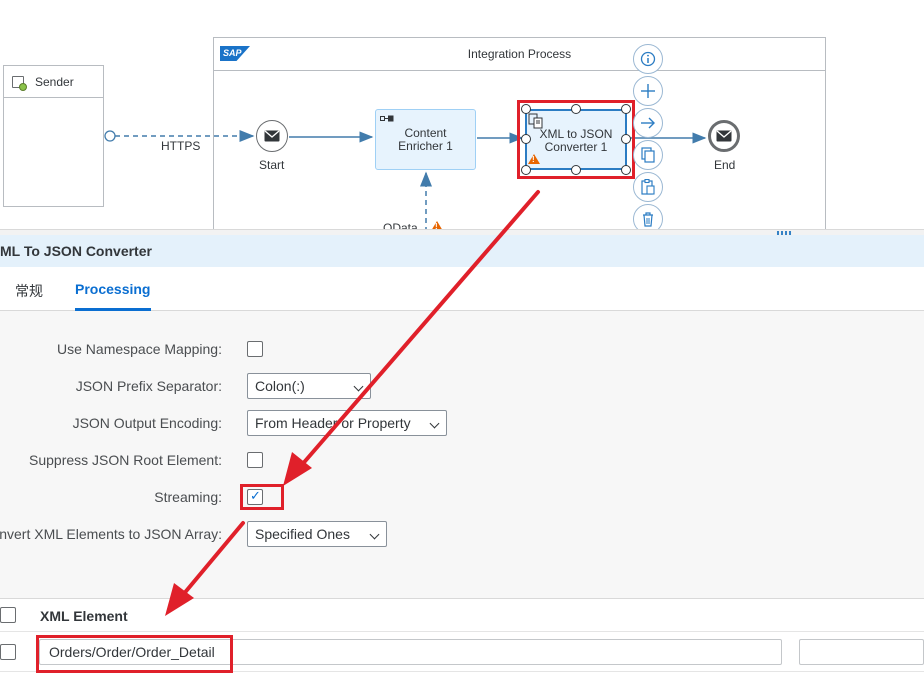  I want to click on properties-tabs: 常规 Processing, so click(462, 289).